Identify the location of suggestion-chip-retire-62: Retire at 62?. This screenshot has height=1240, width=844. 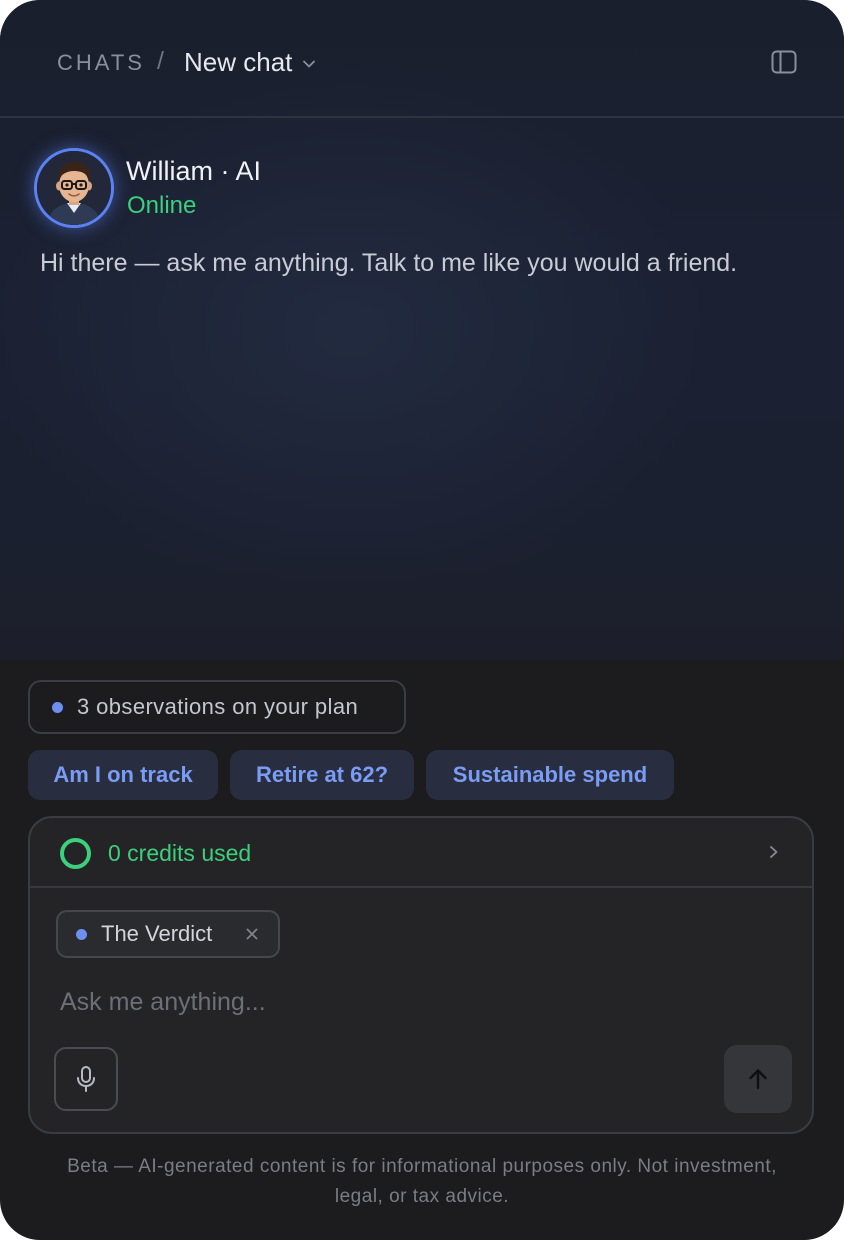
(322, 775).